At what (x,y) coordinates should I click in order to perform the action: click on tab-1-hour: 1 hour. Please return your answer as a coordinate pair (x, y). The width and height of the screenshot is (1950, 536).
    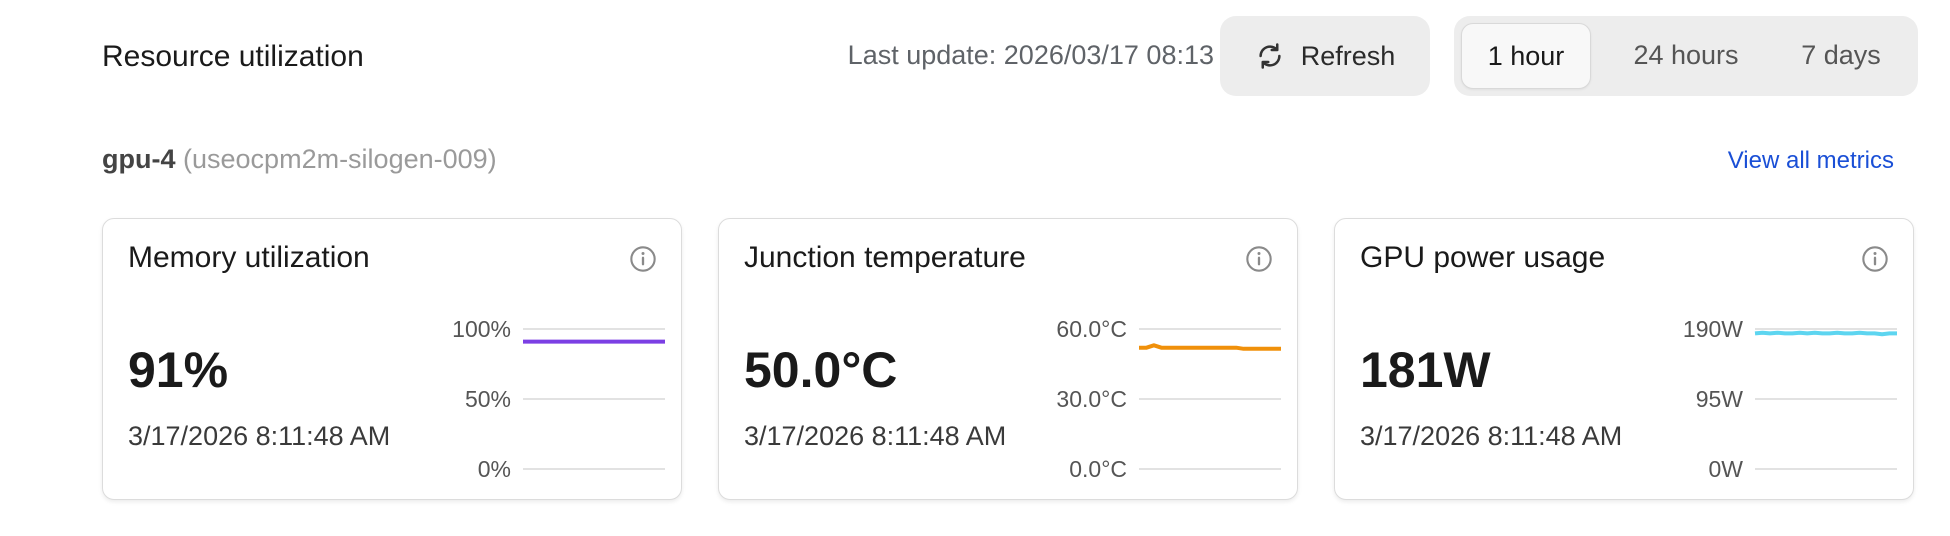
    Looking at the image, I should click on (1526, 56).